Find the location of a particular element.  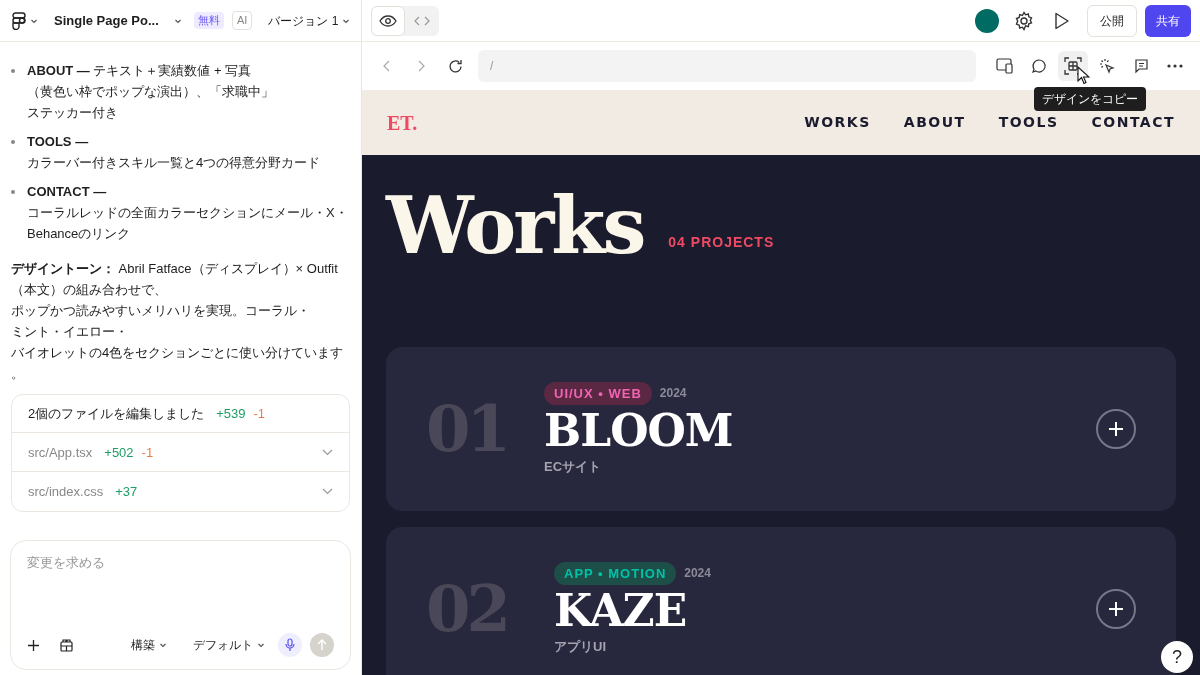

file-path: src/App.tsx is located at coordinates (60, 452).